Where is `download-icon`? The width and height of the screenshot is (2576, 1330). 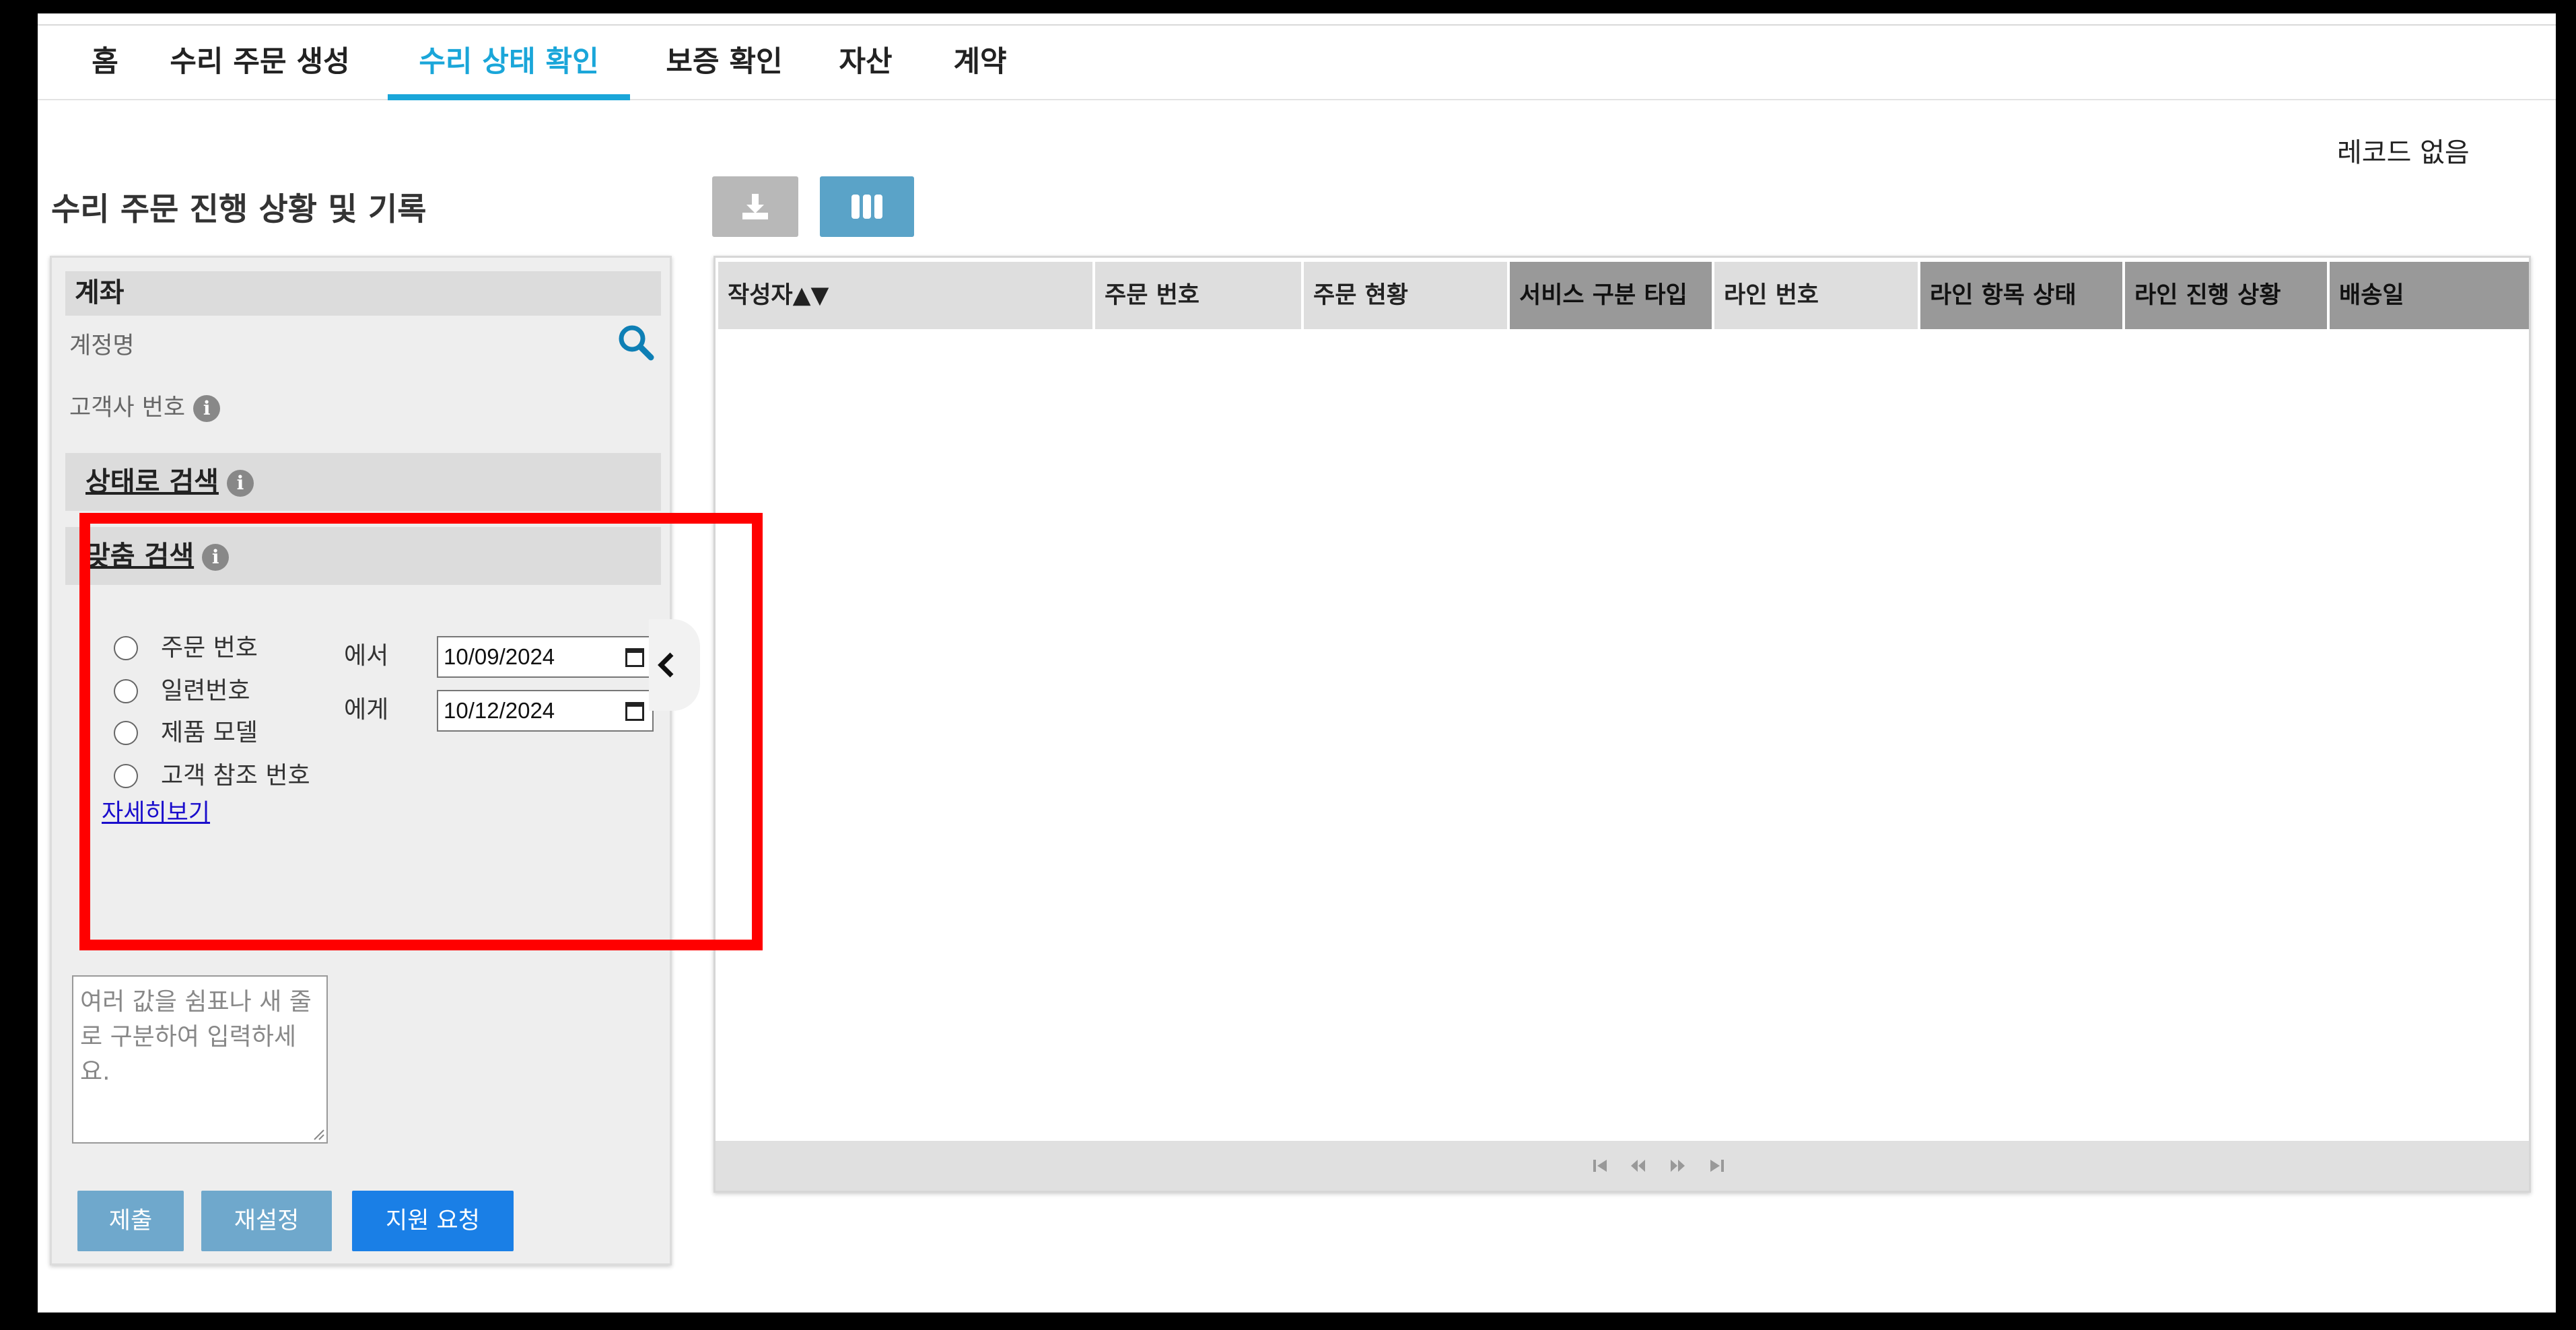 download-icon is located at coordinates (755, 207).